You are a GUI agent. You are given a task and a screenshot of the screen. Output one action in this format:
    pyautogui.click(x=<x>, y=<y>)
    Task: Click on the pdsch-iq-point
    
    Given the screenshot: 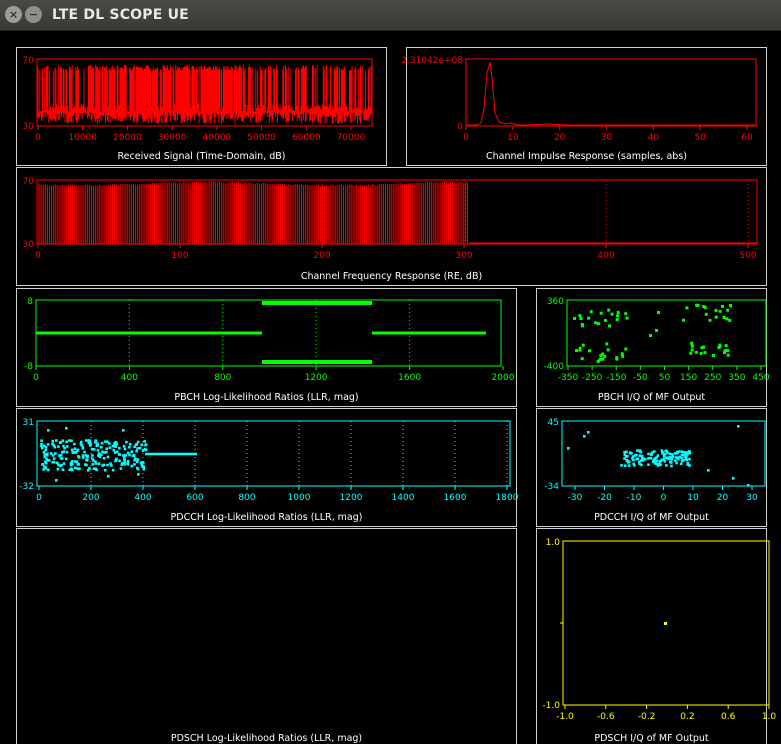 What is the action you would take?
    pyautogui.click(x=665, y=623)
    